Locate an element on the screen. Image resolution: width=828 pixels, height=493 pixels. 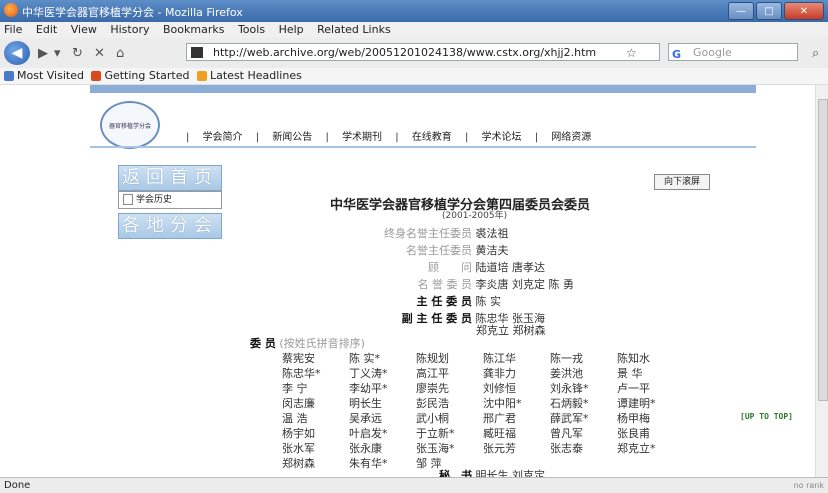
menu-bookmarks: Bookmarks is located at coordinates (193, 30).